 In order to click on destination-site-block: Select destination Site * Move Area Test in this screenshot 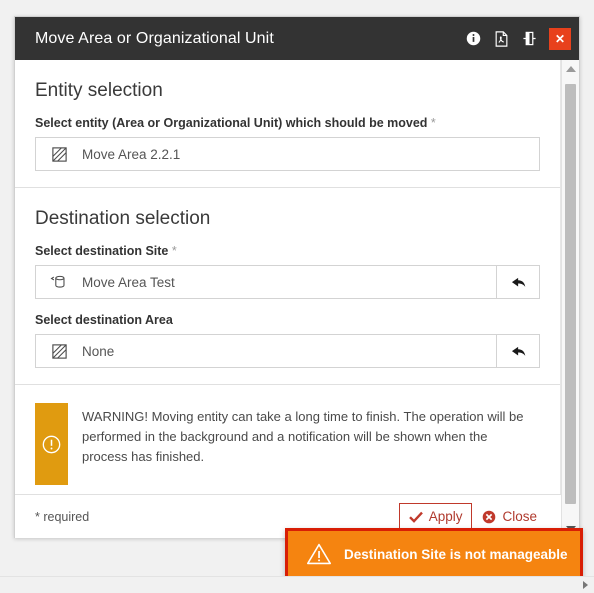, I will do `click(287, 271)`.